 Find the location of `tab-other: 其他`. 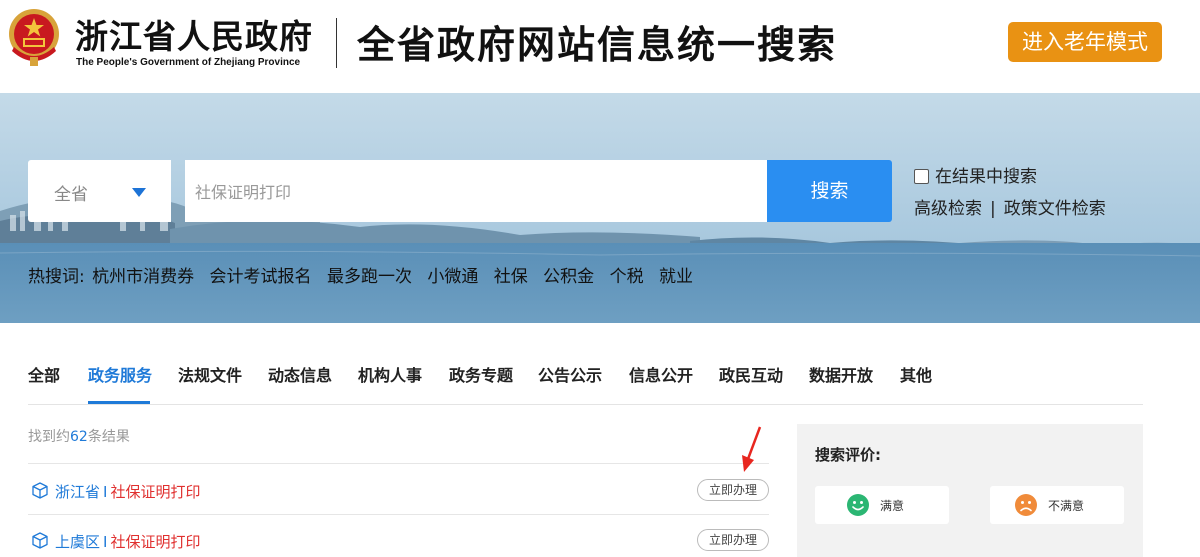

tab-other: 其他 is located at coordinates (916, 374).